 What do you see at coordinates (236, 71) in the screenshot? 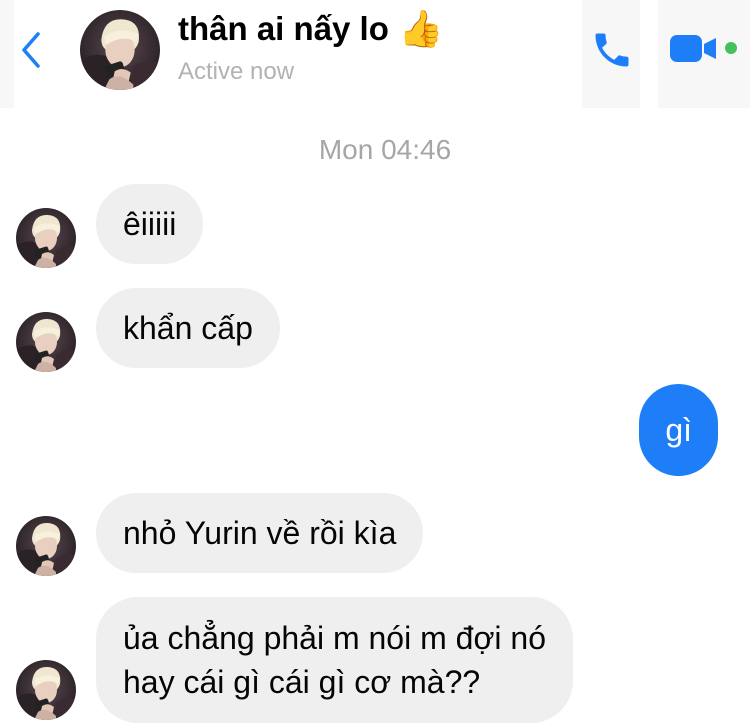
I see `active-status: Active now` at bounding box center [236, 71].